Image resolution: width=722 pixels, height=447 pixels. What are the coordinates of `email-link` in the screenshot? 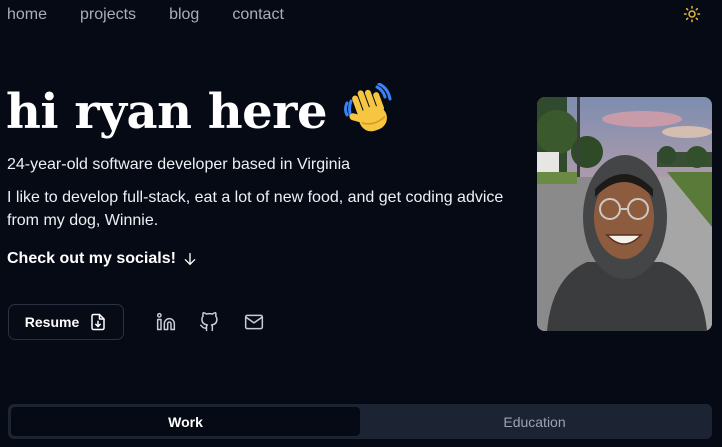 It's located at (254, 322).